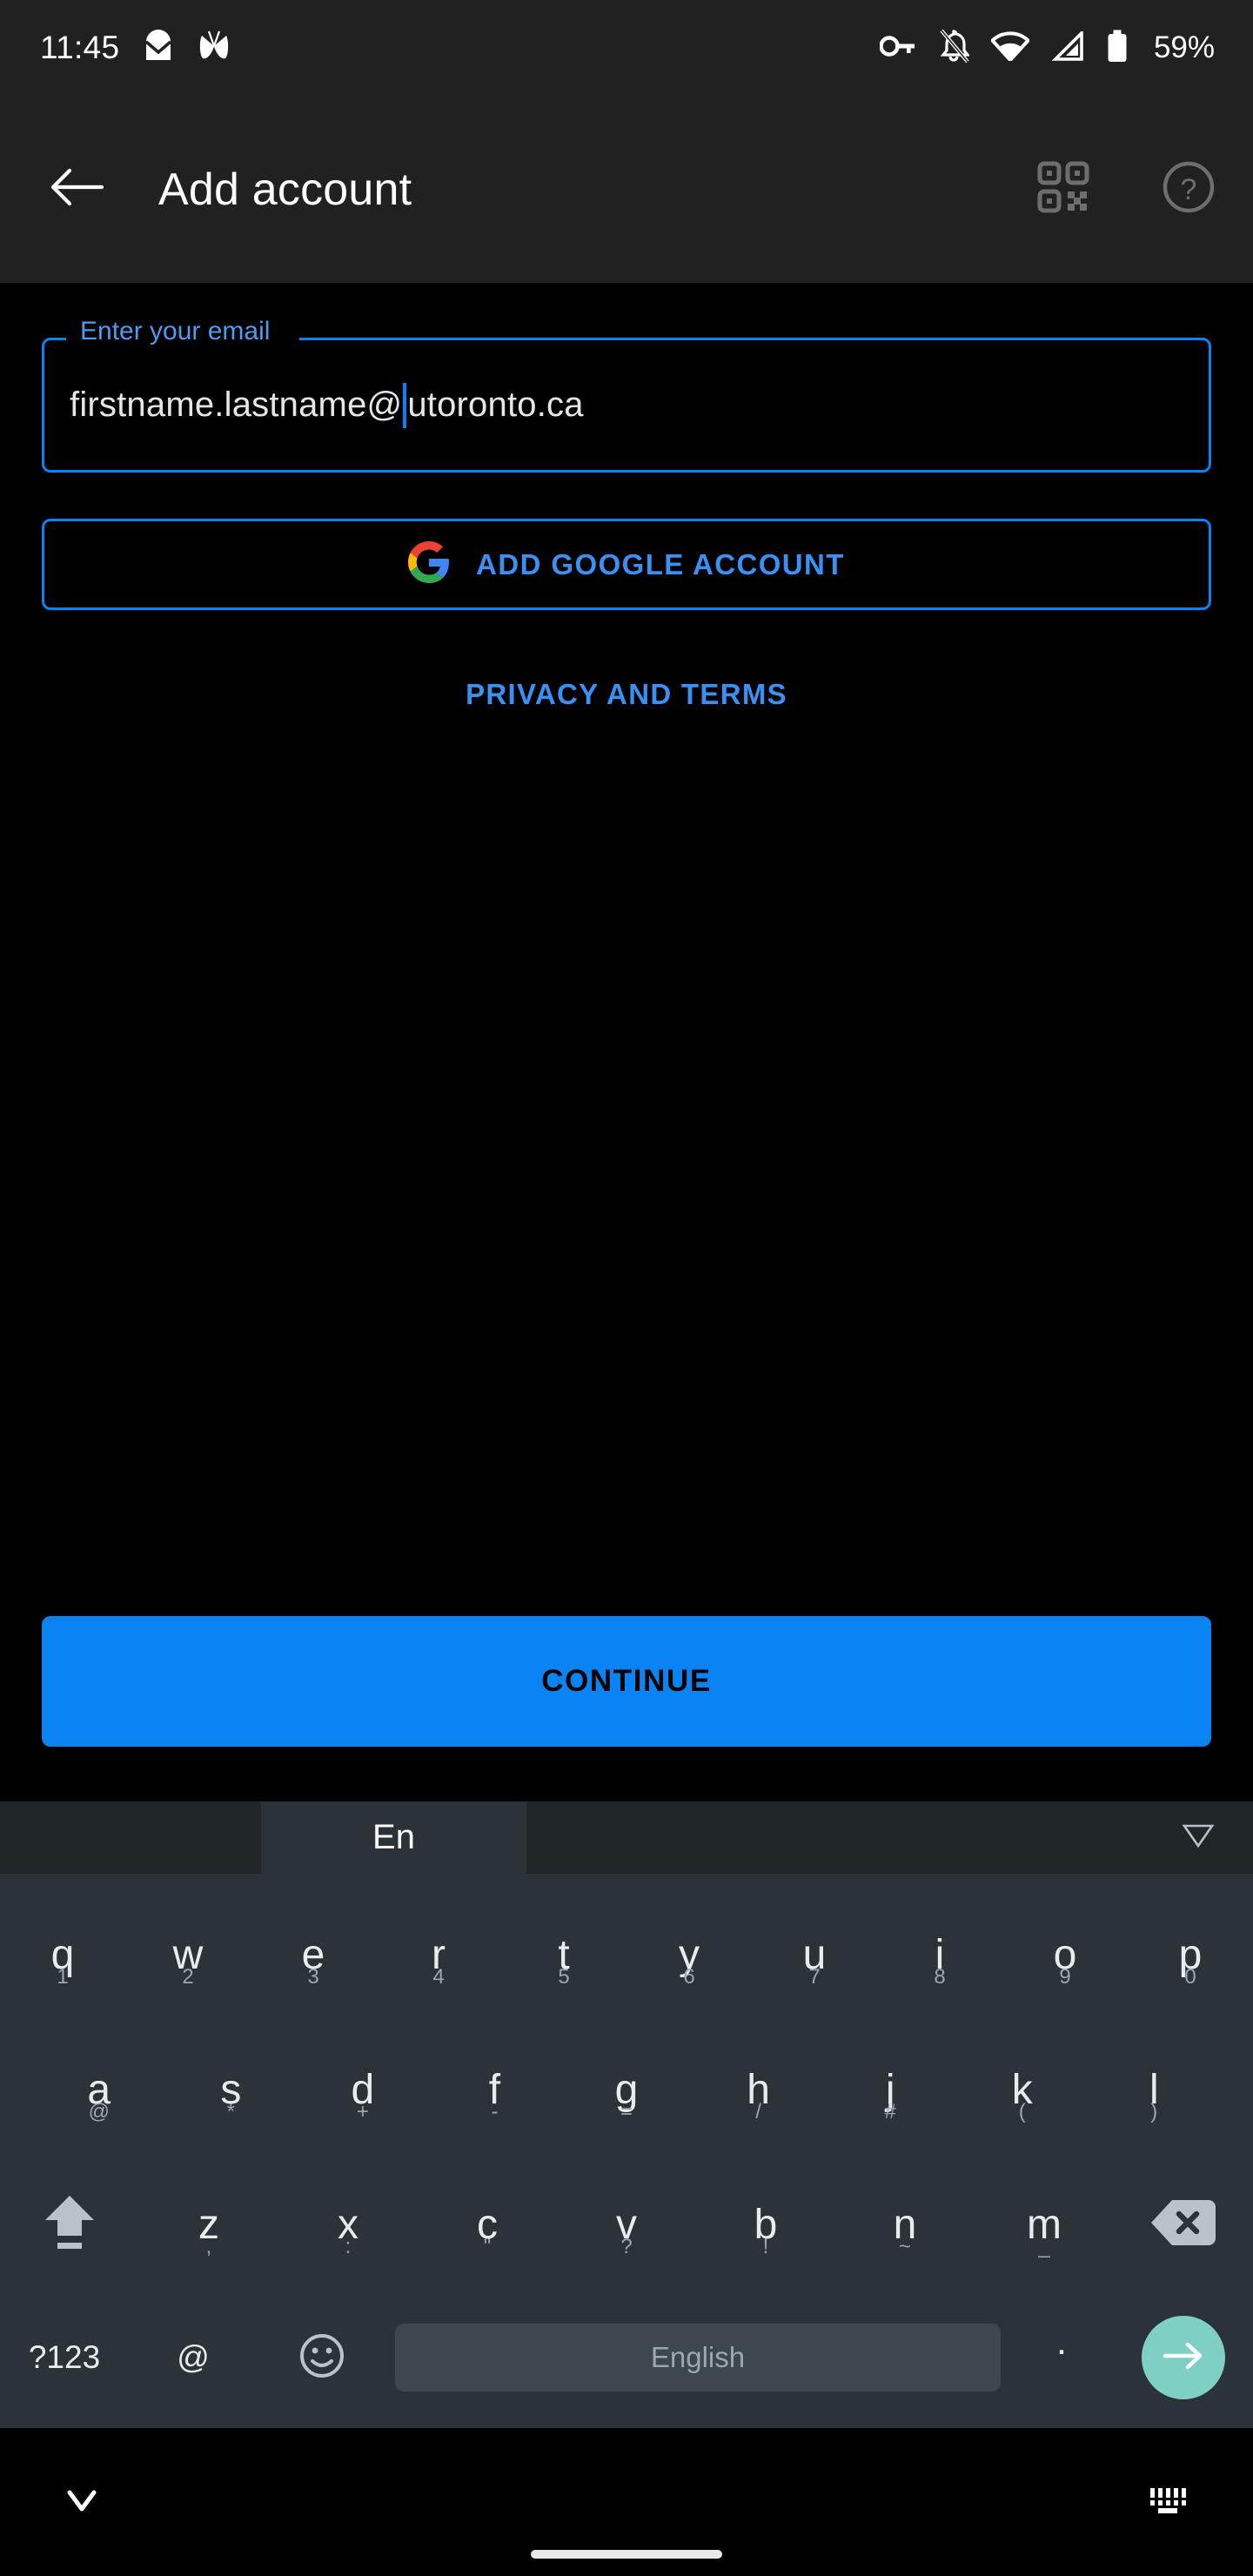  I want to click on key-g: g =, so click(626, 2090).